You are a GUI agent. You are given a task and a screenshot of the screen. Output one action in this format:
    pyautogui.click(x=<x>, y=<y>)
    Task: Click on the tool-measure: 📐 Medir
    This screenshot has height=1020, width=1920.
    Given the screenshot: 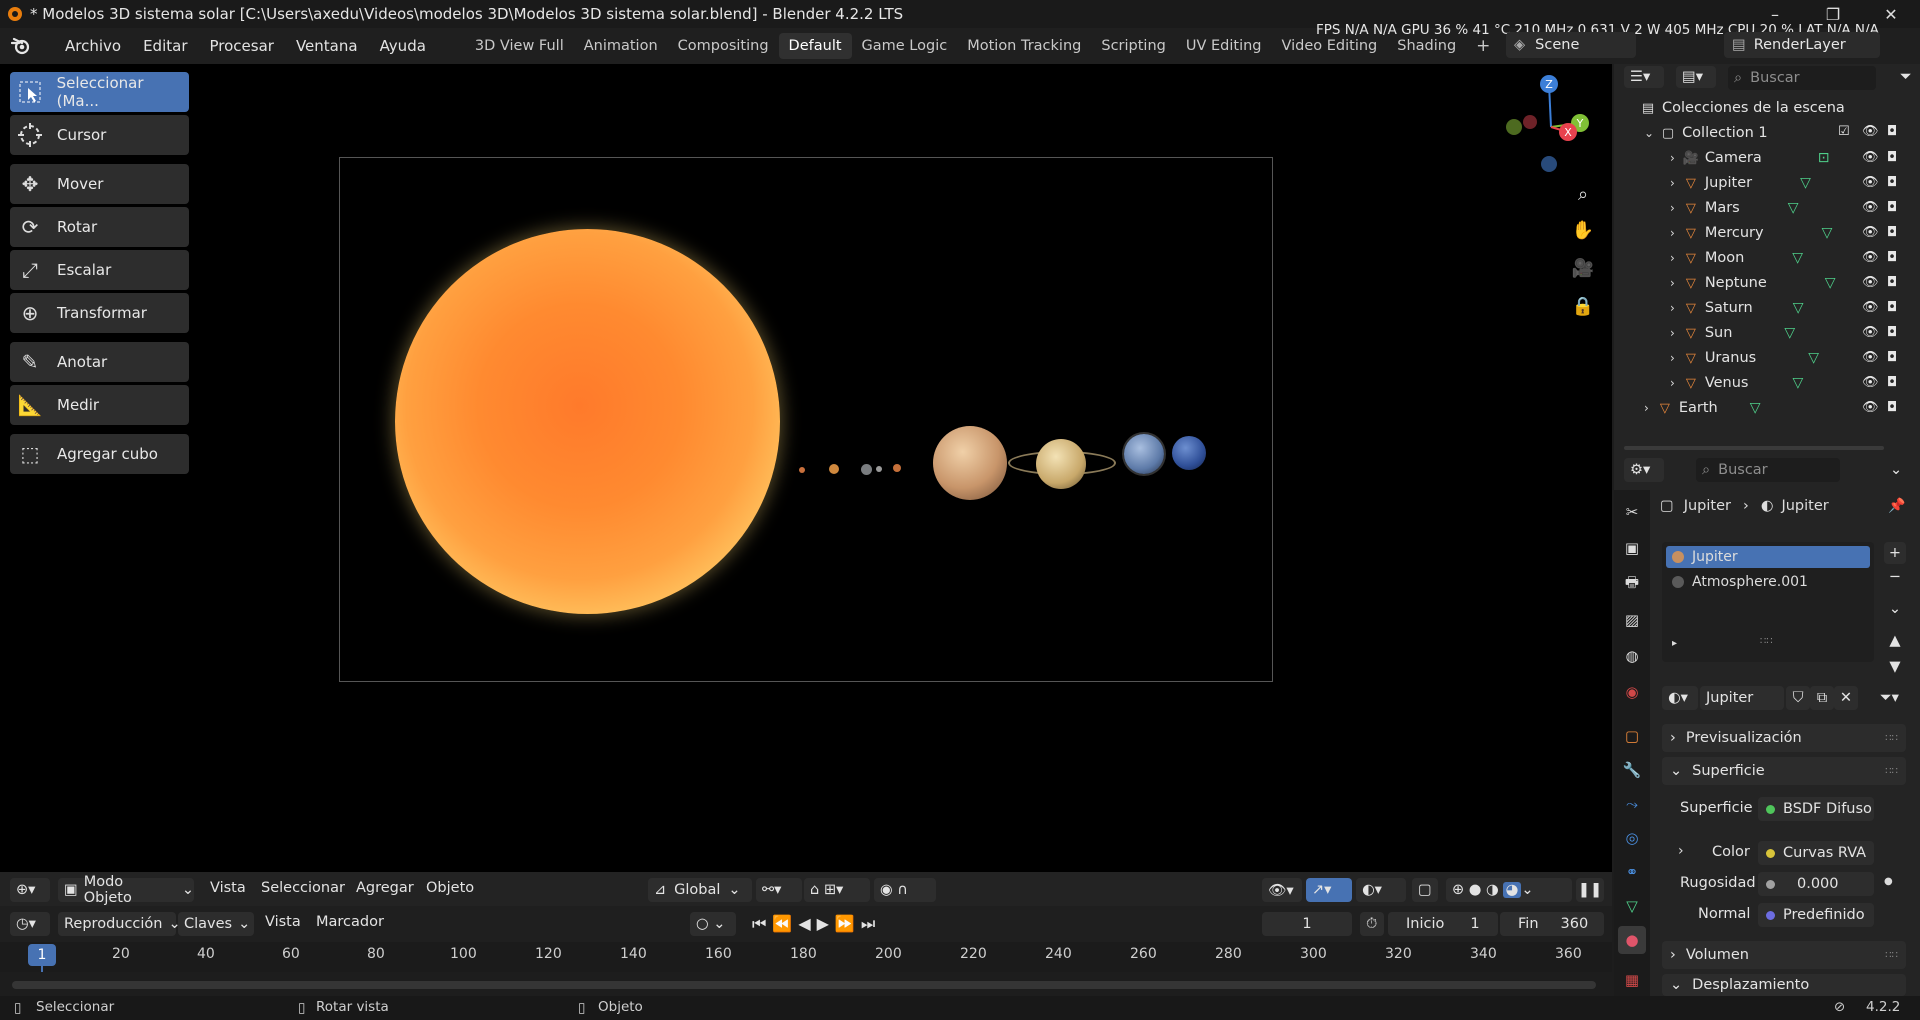 What is the action you would take?
    pyautogui.click(x=99, y=405)
    